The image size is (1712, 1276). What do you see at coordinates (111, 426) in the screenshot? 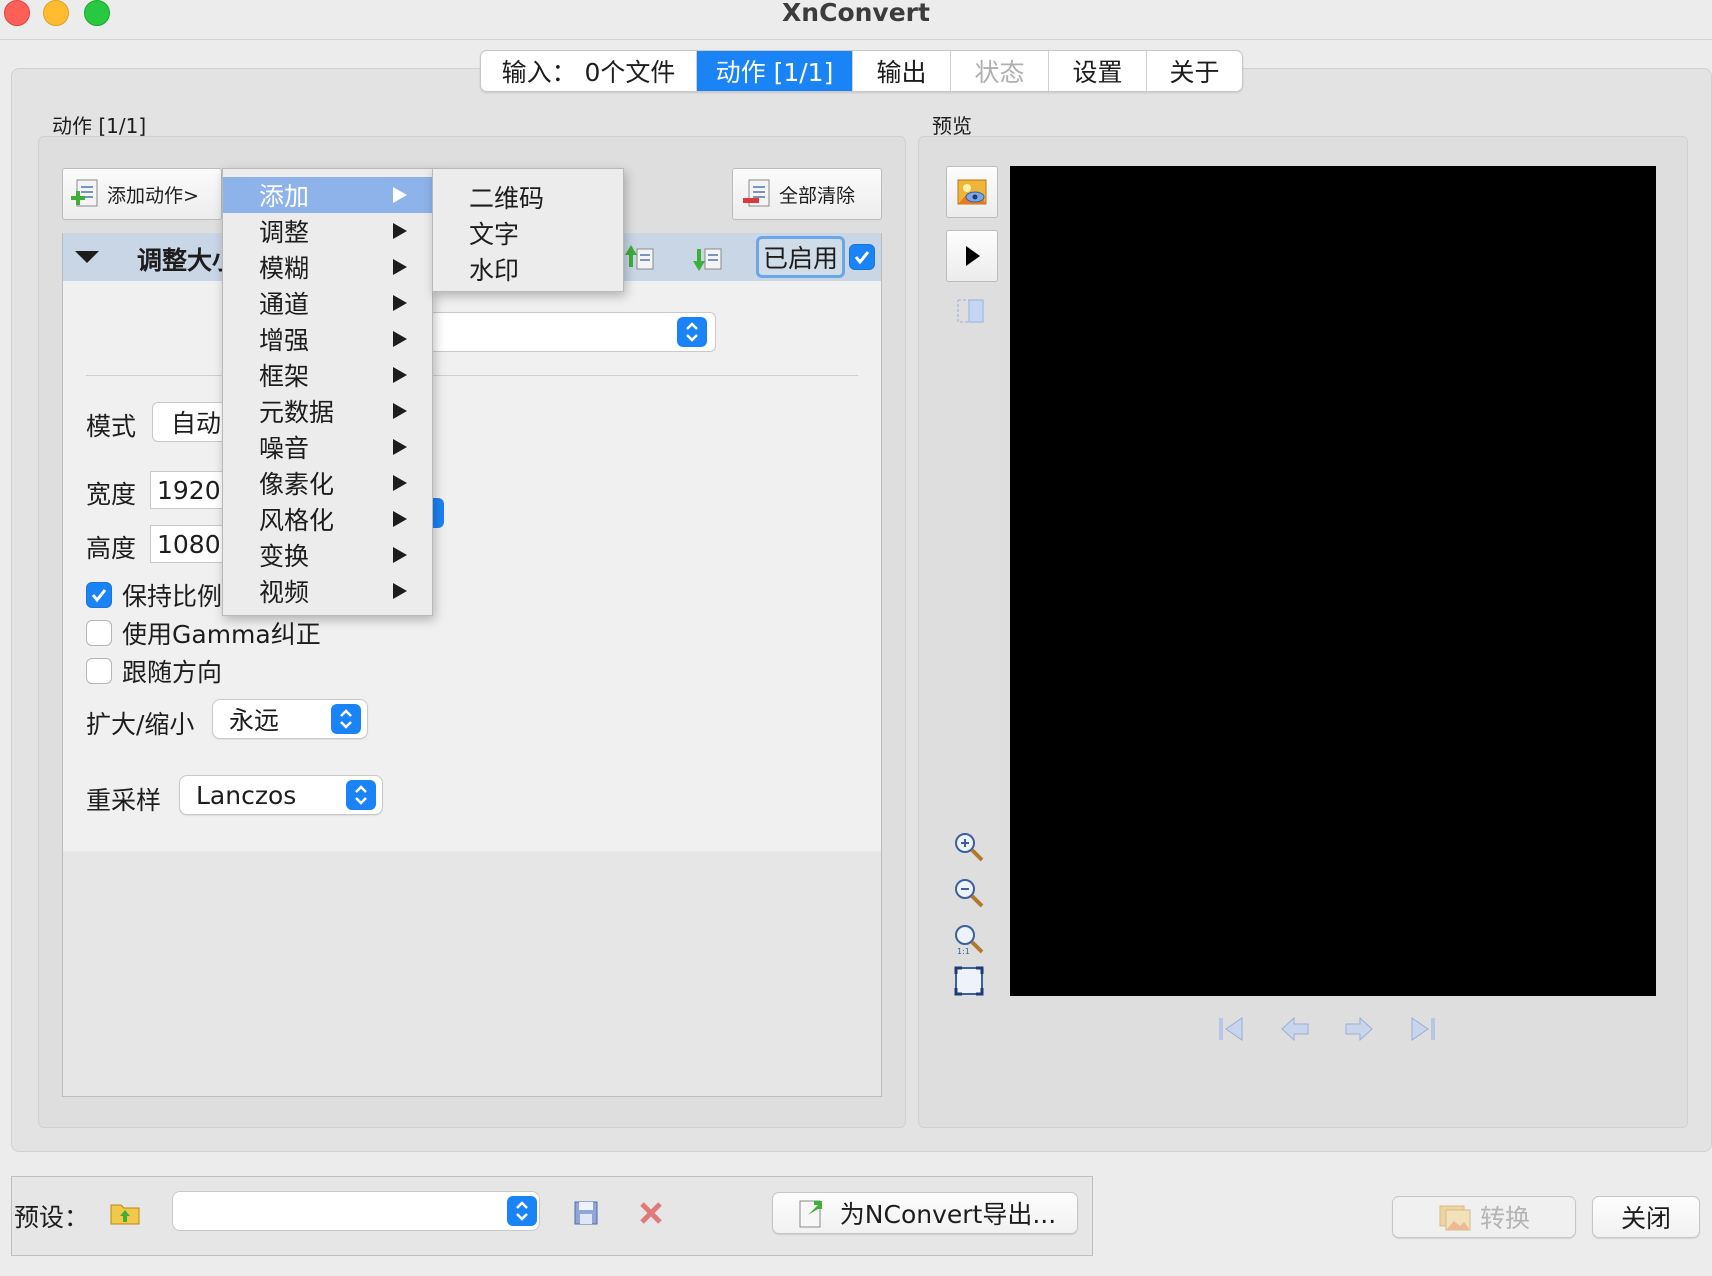
I see `mode-label: 模式` at bounding box center [111, 426].